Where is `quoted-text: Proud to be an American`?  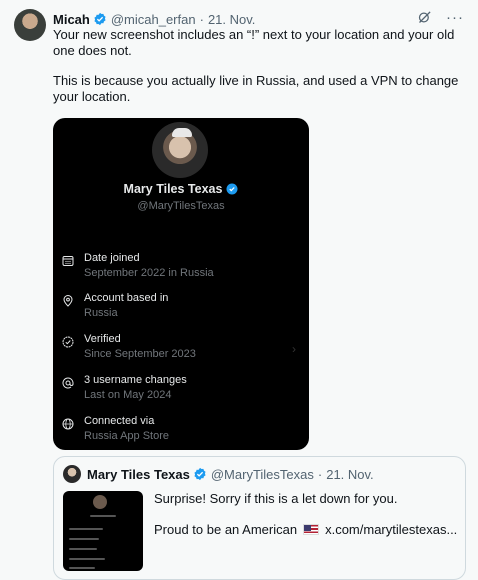 quoted-text: Proud to be an American is located at coordinates (226, 529).